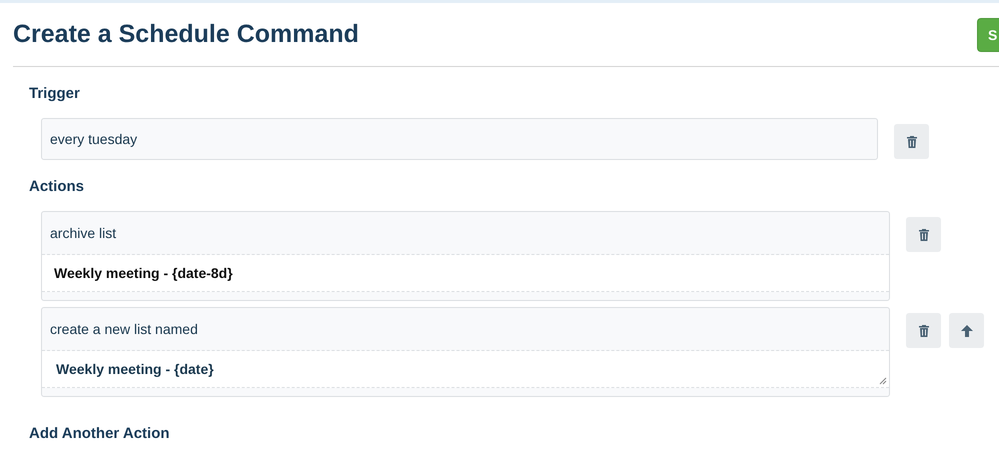 The height and width of the screenshot is (455, 999). I want to click on move-up-button, so click(966, 330).